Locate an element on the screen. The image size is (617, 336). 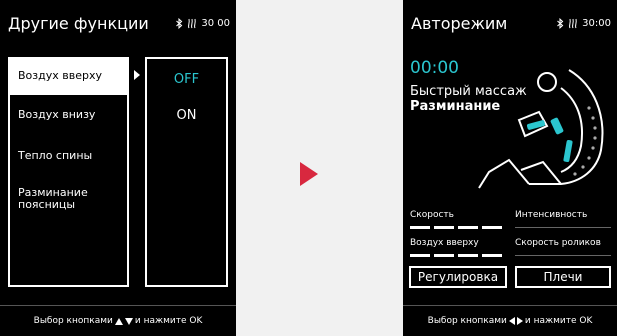
option-on: ON is located at coordinates (186, 115).